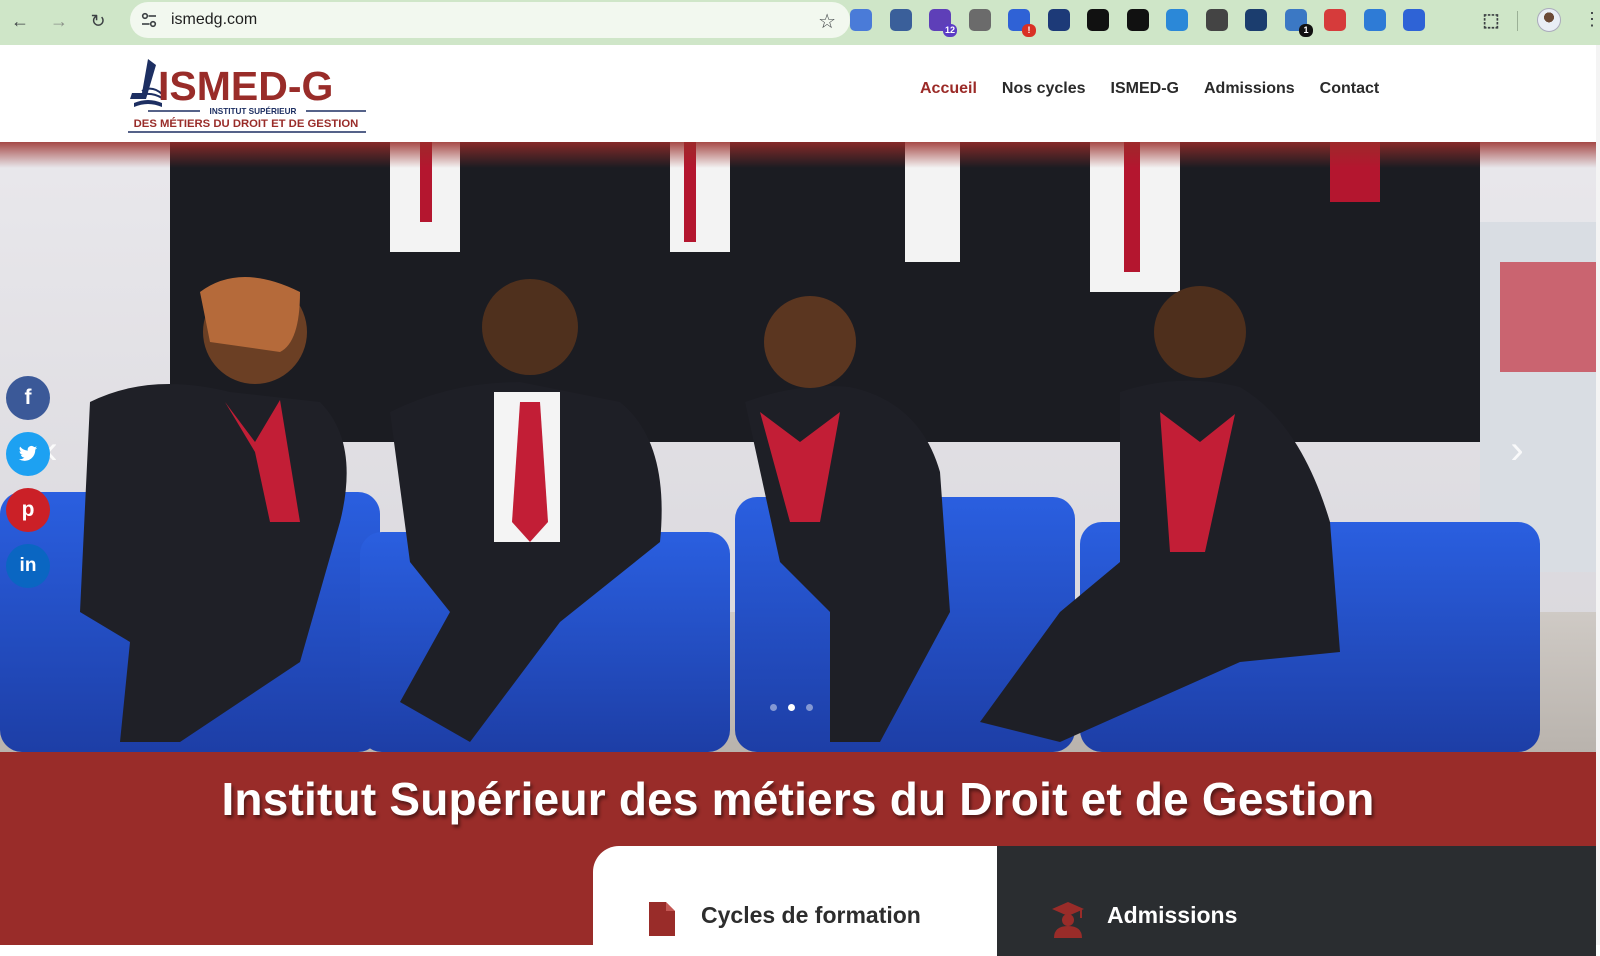 This screenshot has width=1600, height=956. Describe the element at coordinates (1029, 30) in the screenshot. I see `extension-5-badge: !` at that location.